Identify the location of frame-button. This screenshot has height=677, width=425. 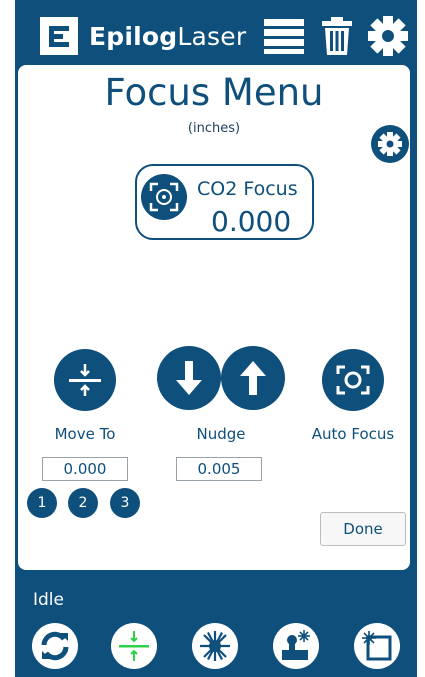
(377, 646).